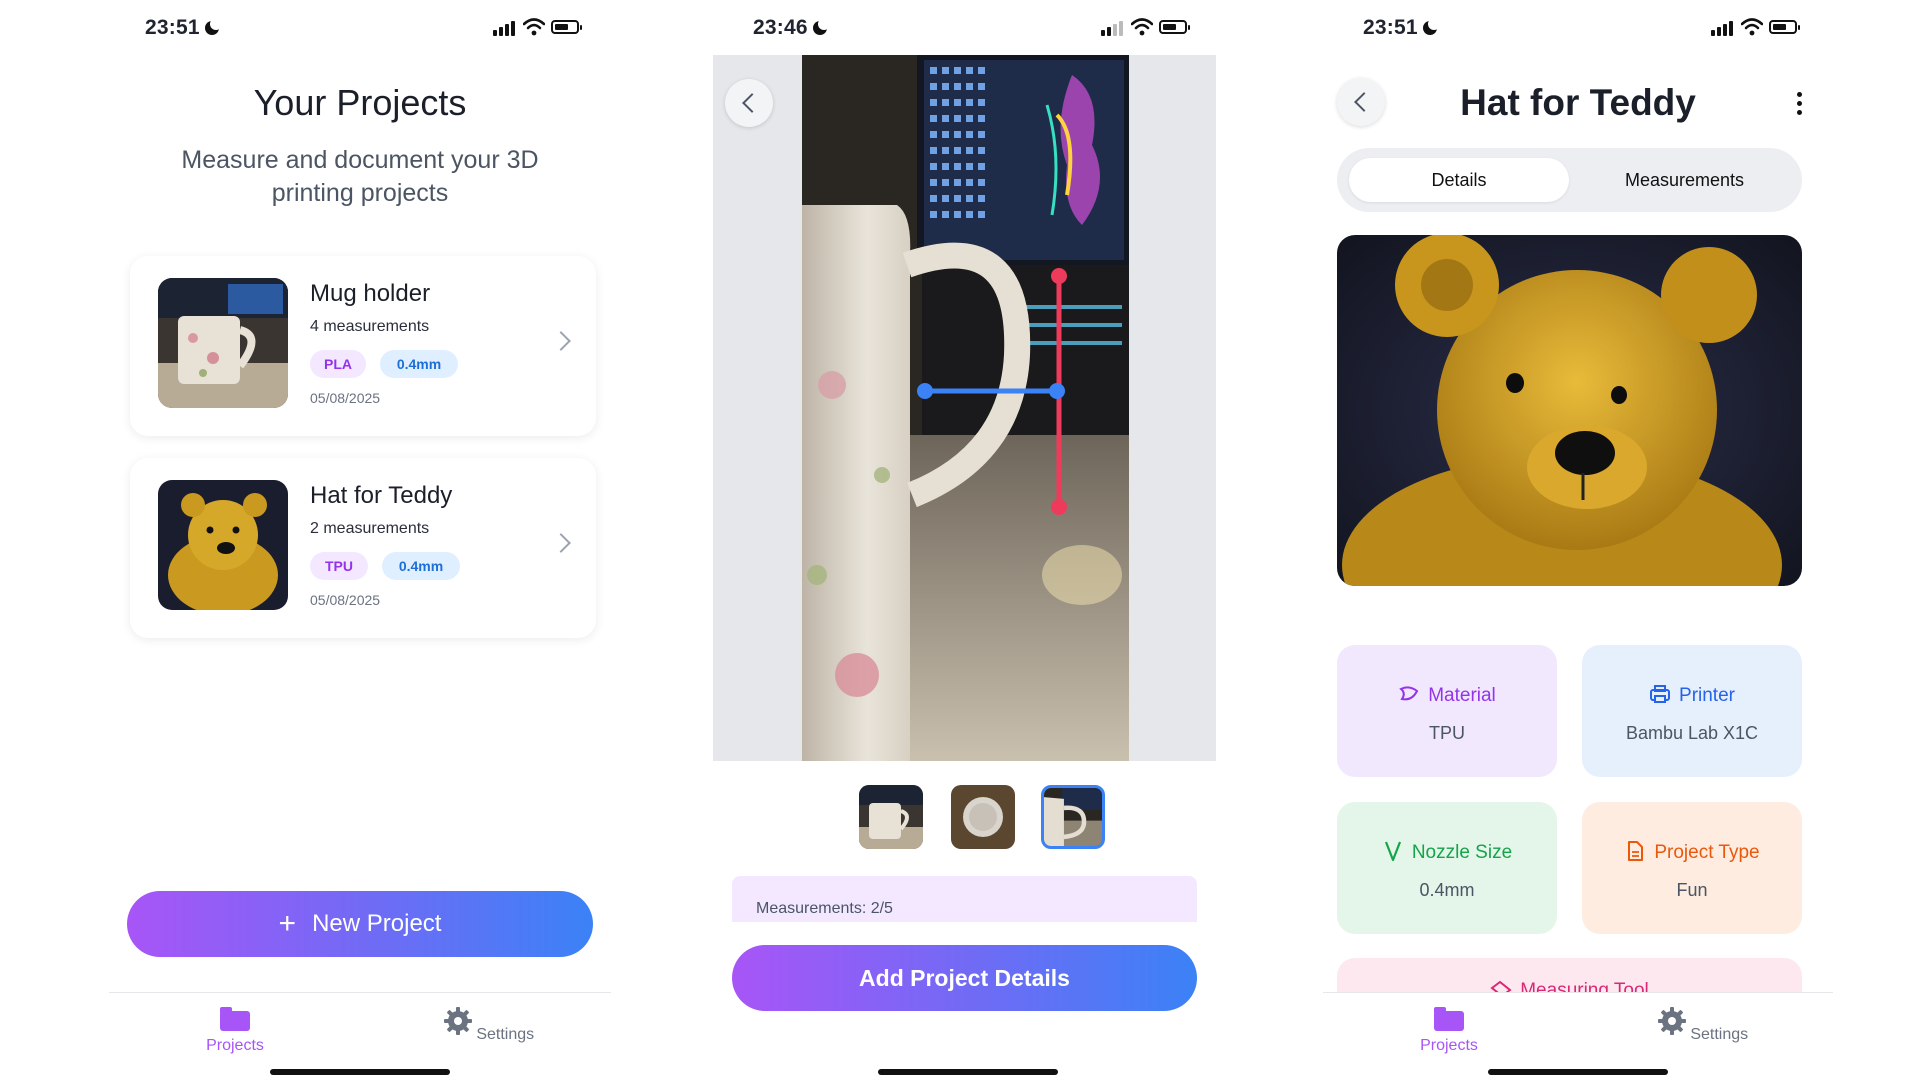 Image resolution: width=1920 pixels, height=1080 pixels. I want to click on material-info-card: Material TPU, so click(1447, 711).